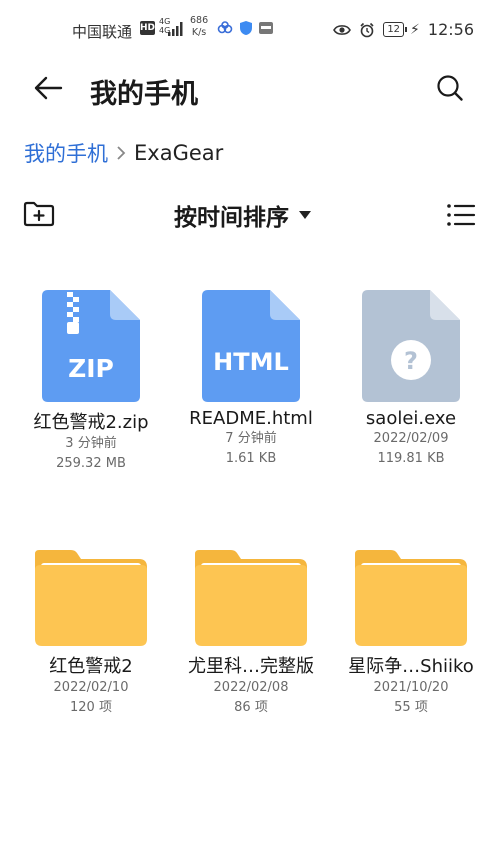 The width and height of the screenshot is (500, 866). What do you see at coordinates (251, 362) in the screenshot?
I see `svg-text: HTML` at bounding box center [251, 362].